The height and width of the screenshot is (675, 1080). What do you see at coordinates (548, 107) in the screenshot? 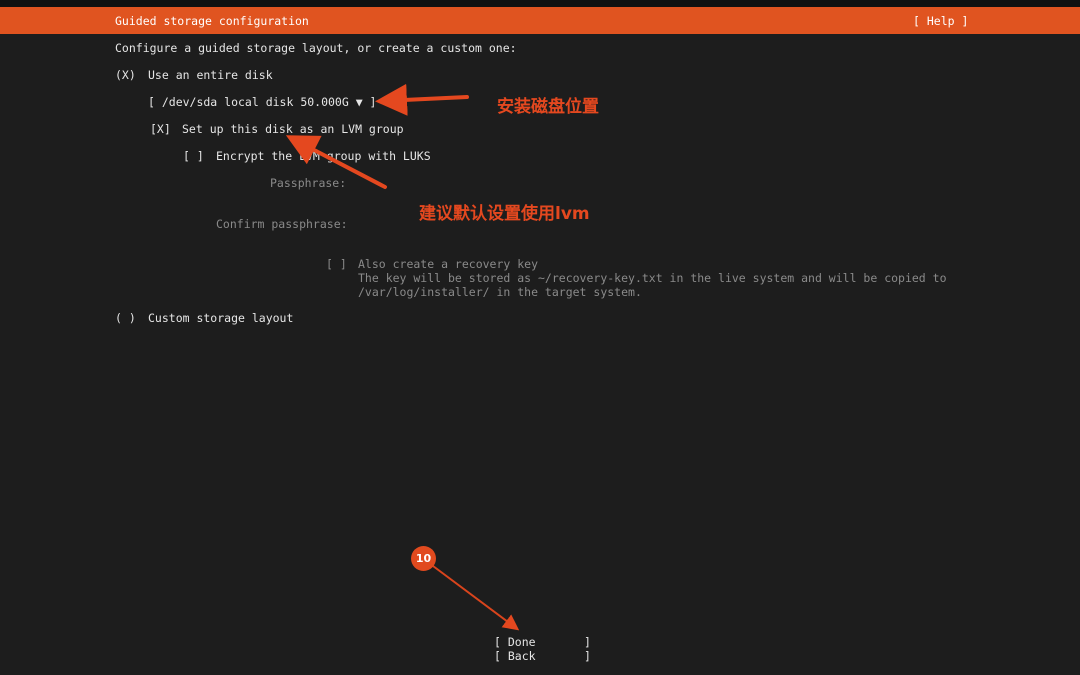
I see `annotation-disk-location: 安装磁盘位置` at bounding box center [548, 107].